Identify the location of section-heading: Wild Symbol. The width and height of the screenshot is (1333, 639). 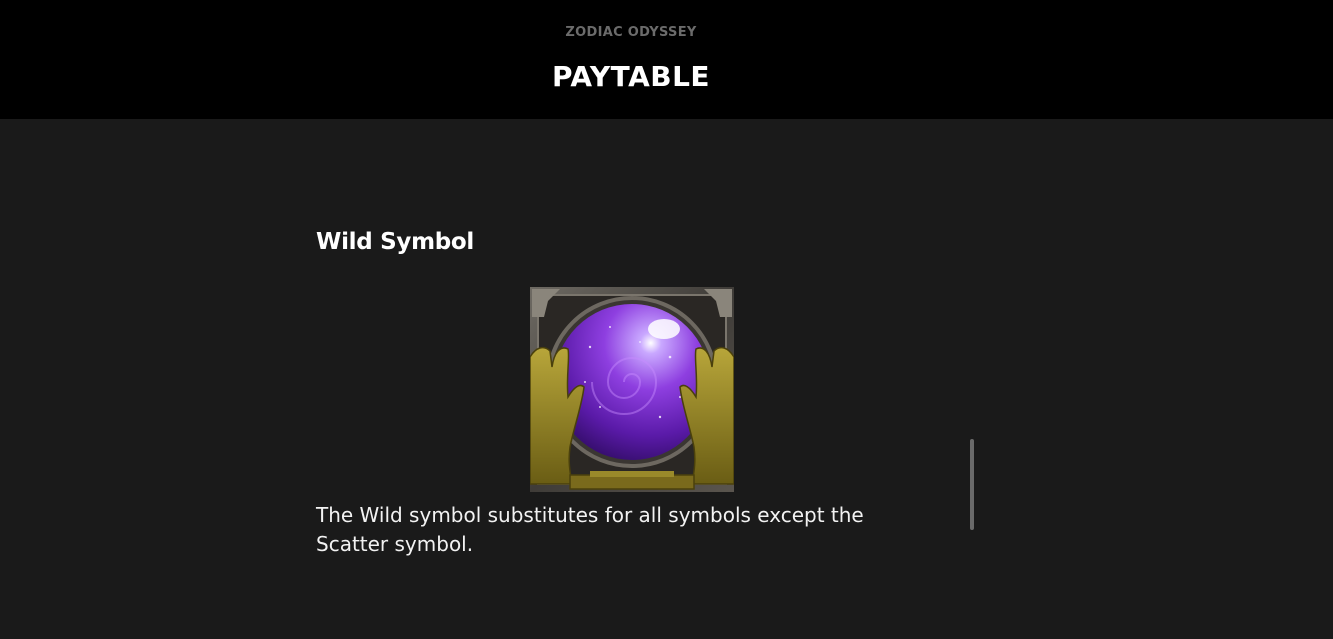
(395, 242).